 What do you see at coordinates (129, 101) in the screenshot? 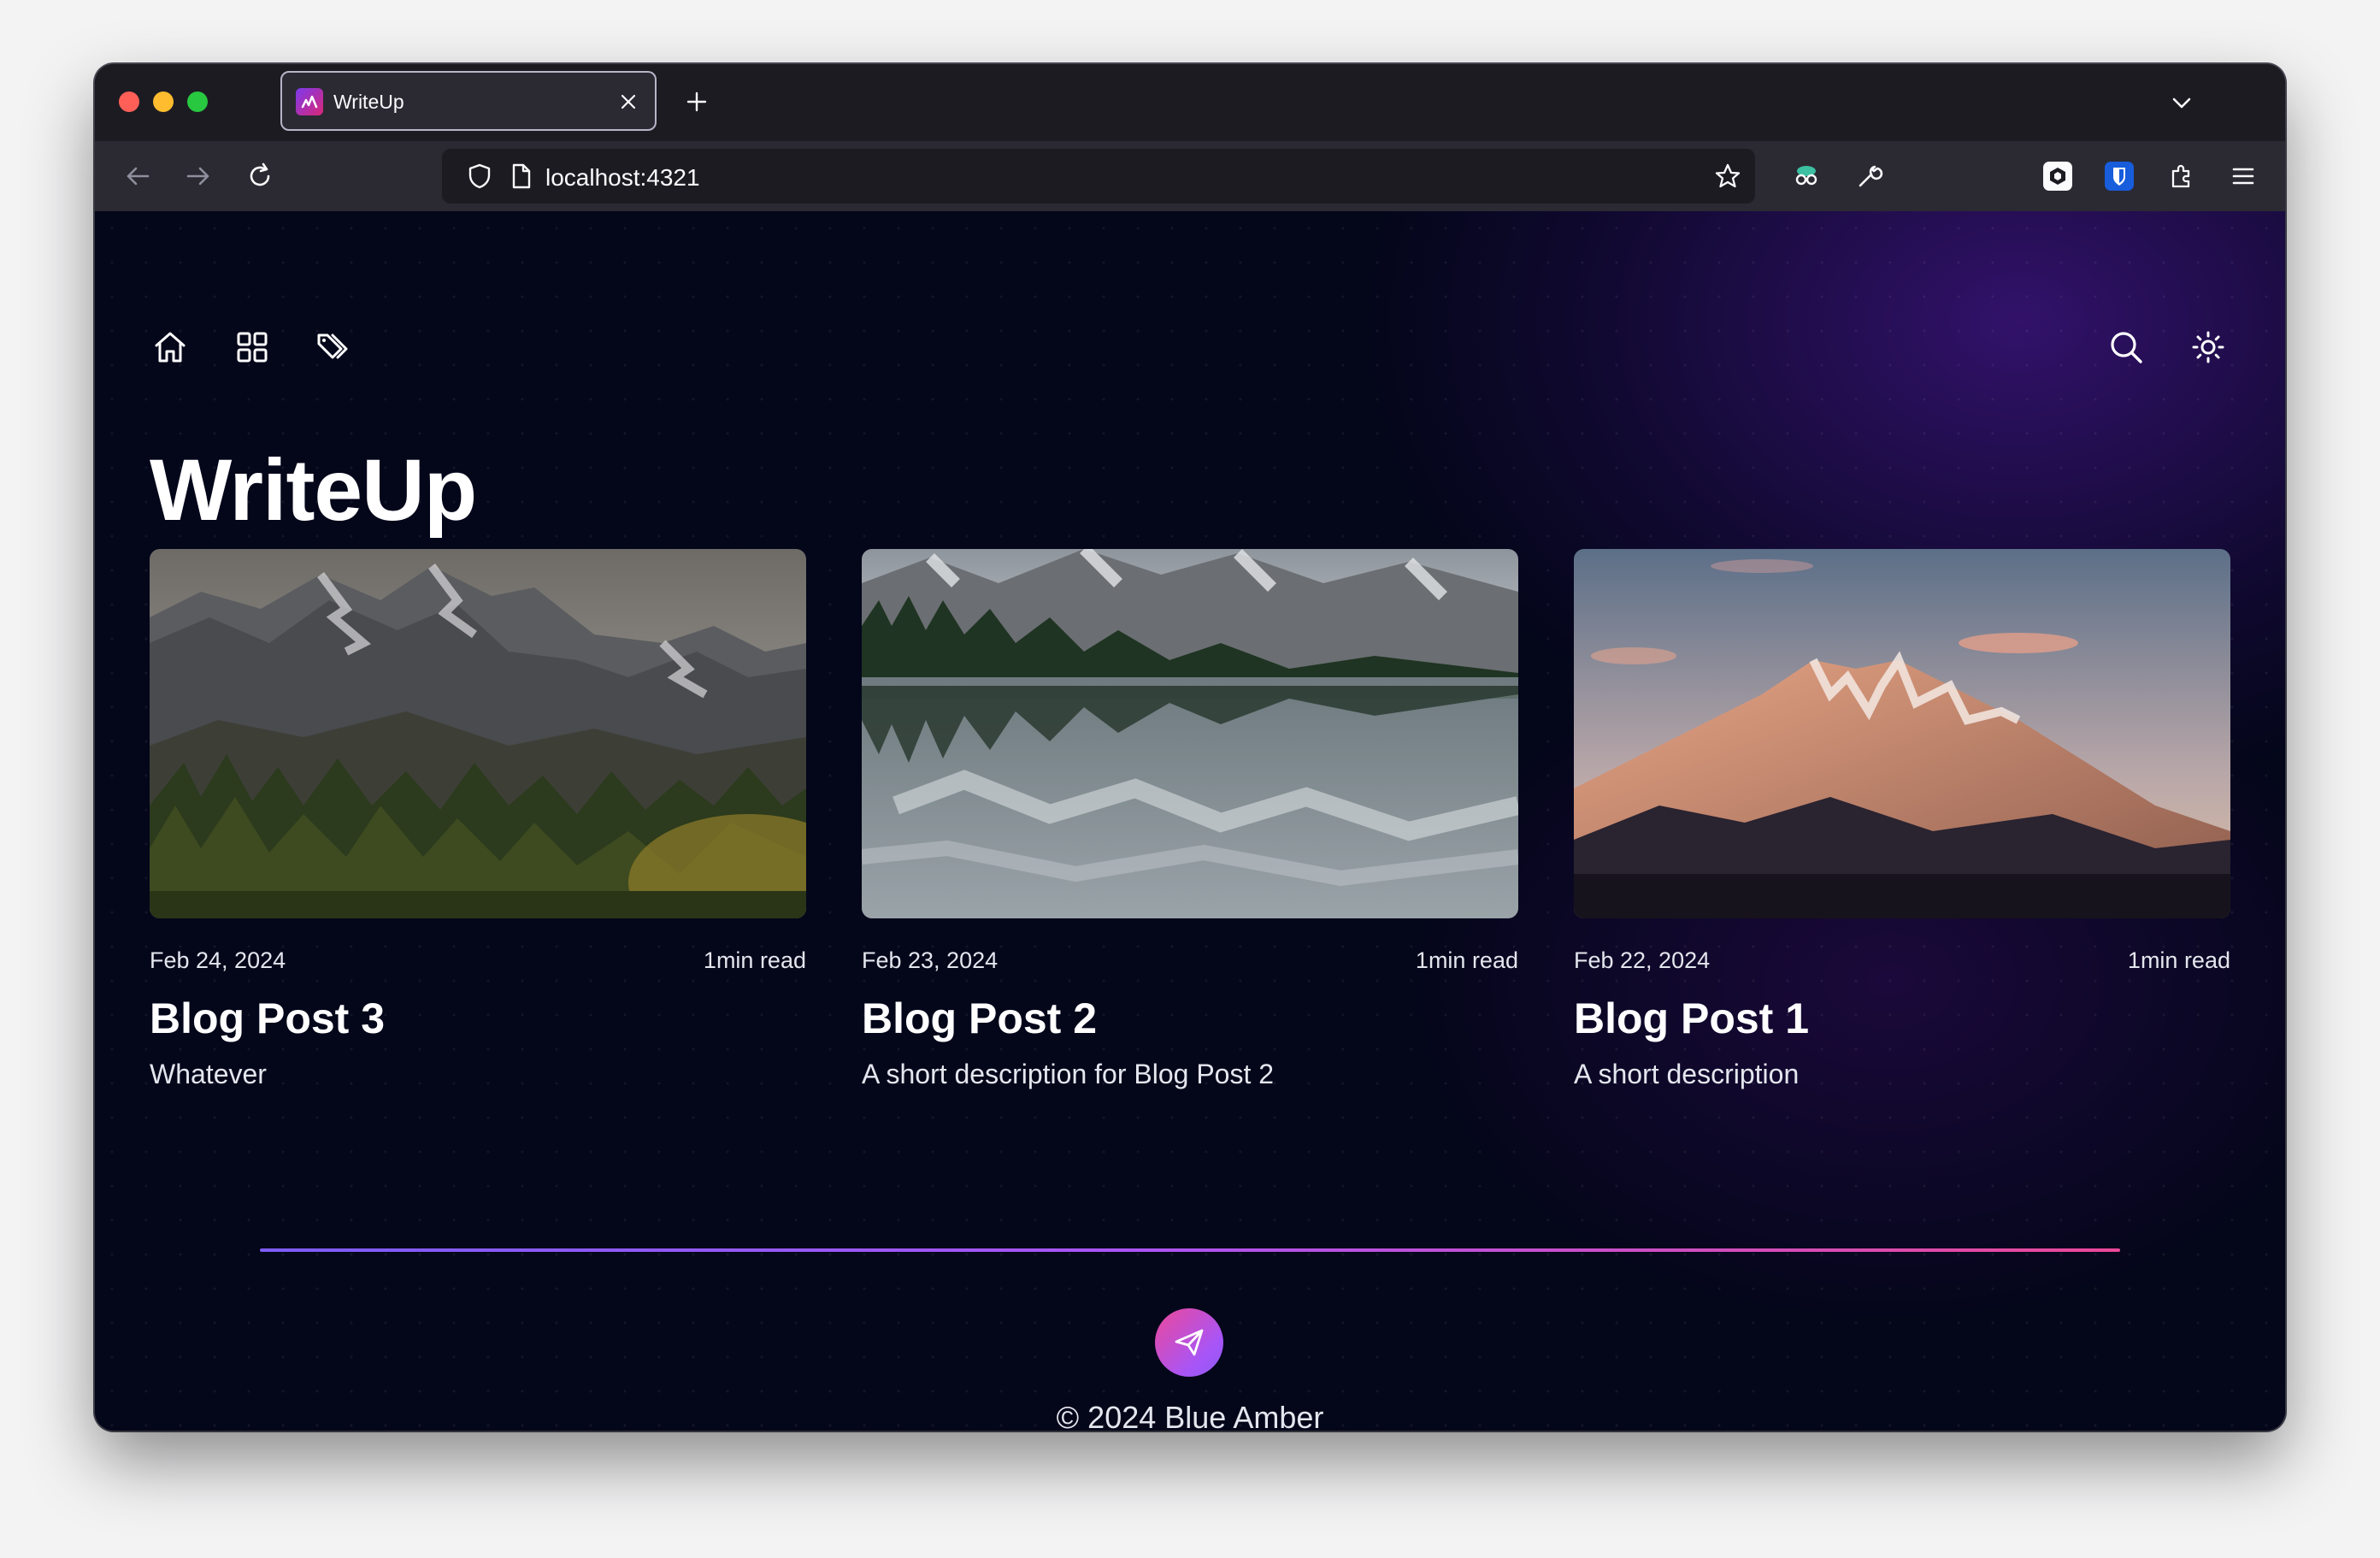
I see `close-window-button` at bounding box center [129, 101].